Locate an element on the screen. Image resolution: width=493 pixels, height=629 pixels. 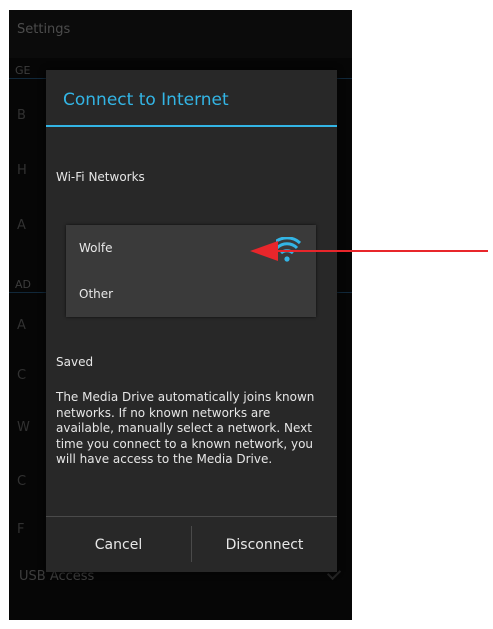
title-divider is located at coordinates (191, 126).